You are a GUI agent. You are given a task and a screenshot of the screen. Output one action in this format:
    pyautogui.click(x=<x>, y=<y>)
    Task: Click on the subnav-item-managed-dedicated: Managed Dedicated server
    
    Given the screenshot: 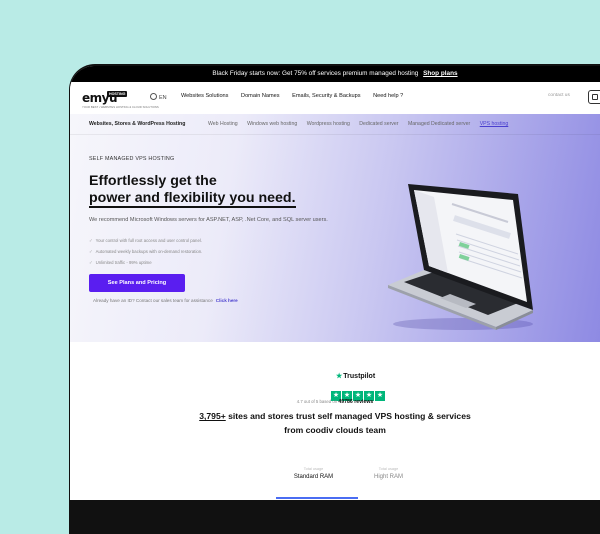 What is the action you would take?
    pyautogui.click(x=439, y=124)
    